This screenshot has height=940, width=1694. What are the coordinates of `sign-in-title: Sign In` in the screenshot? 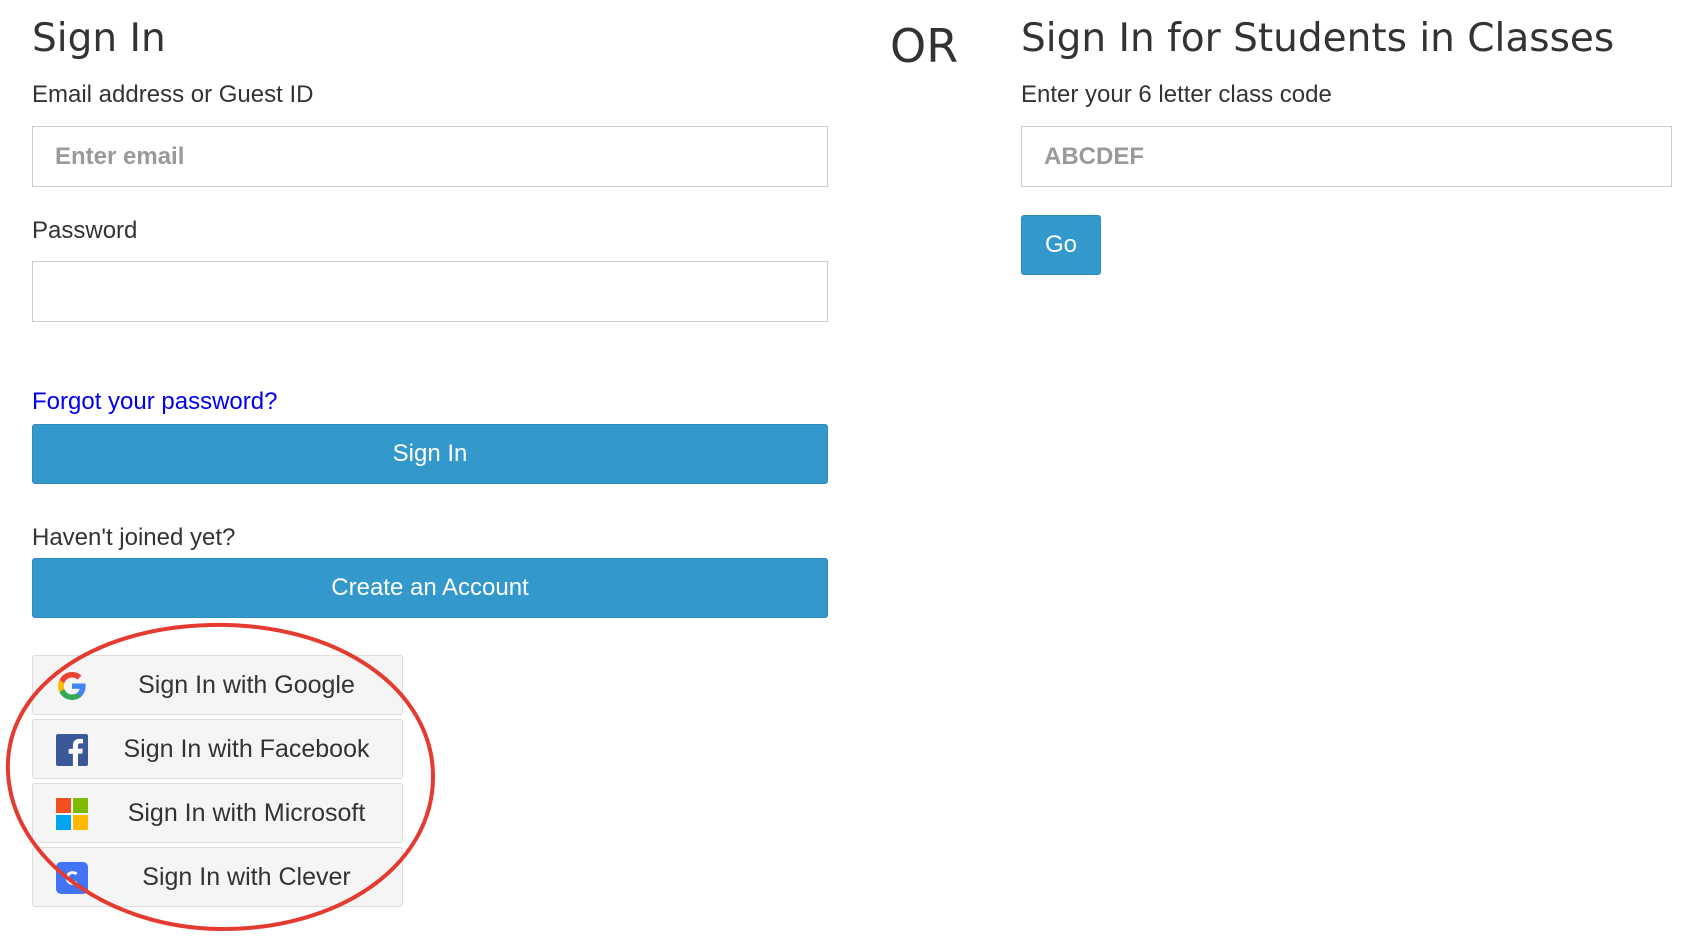 It's located at (99, 38).